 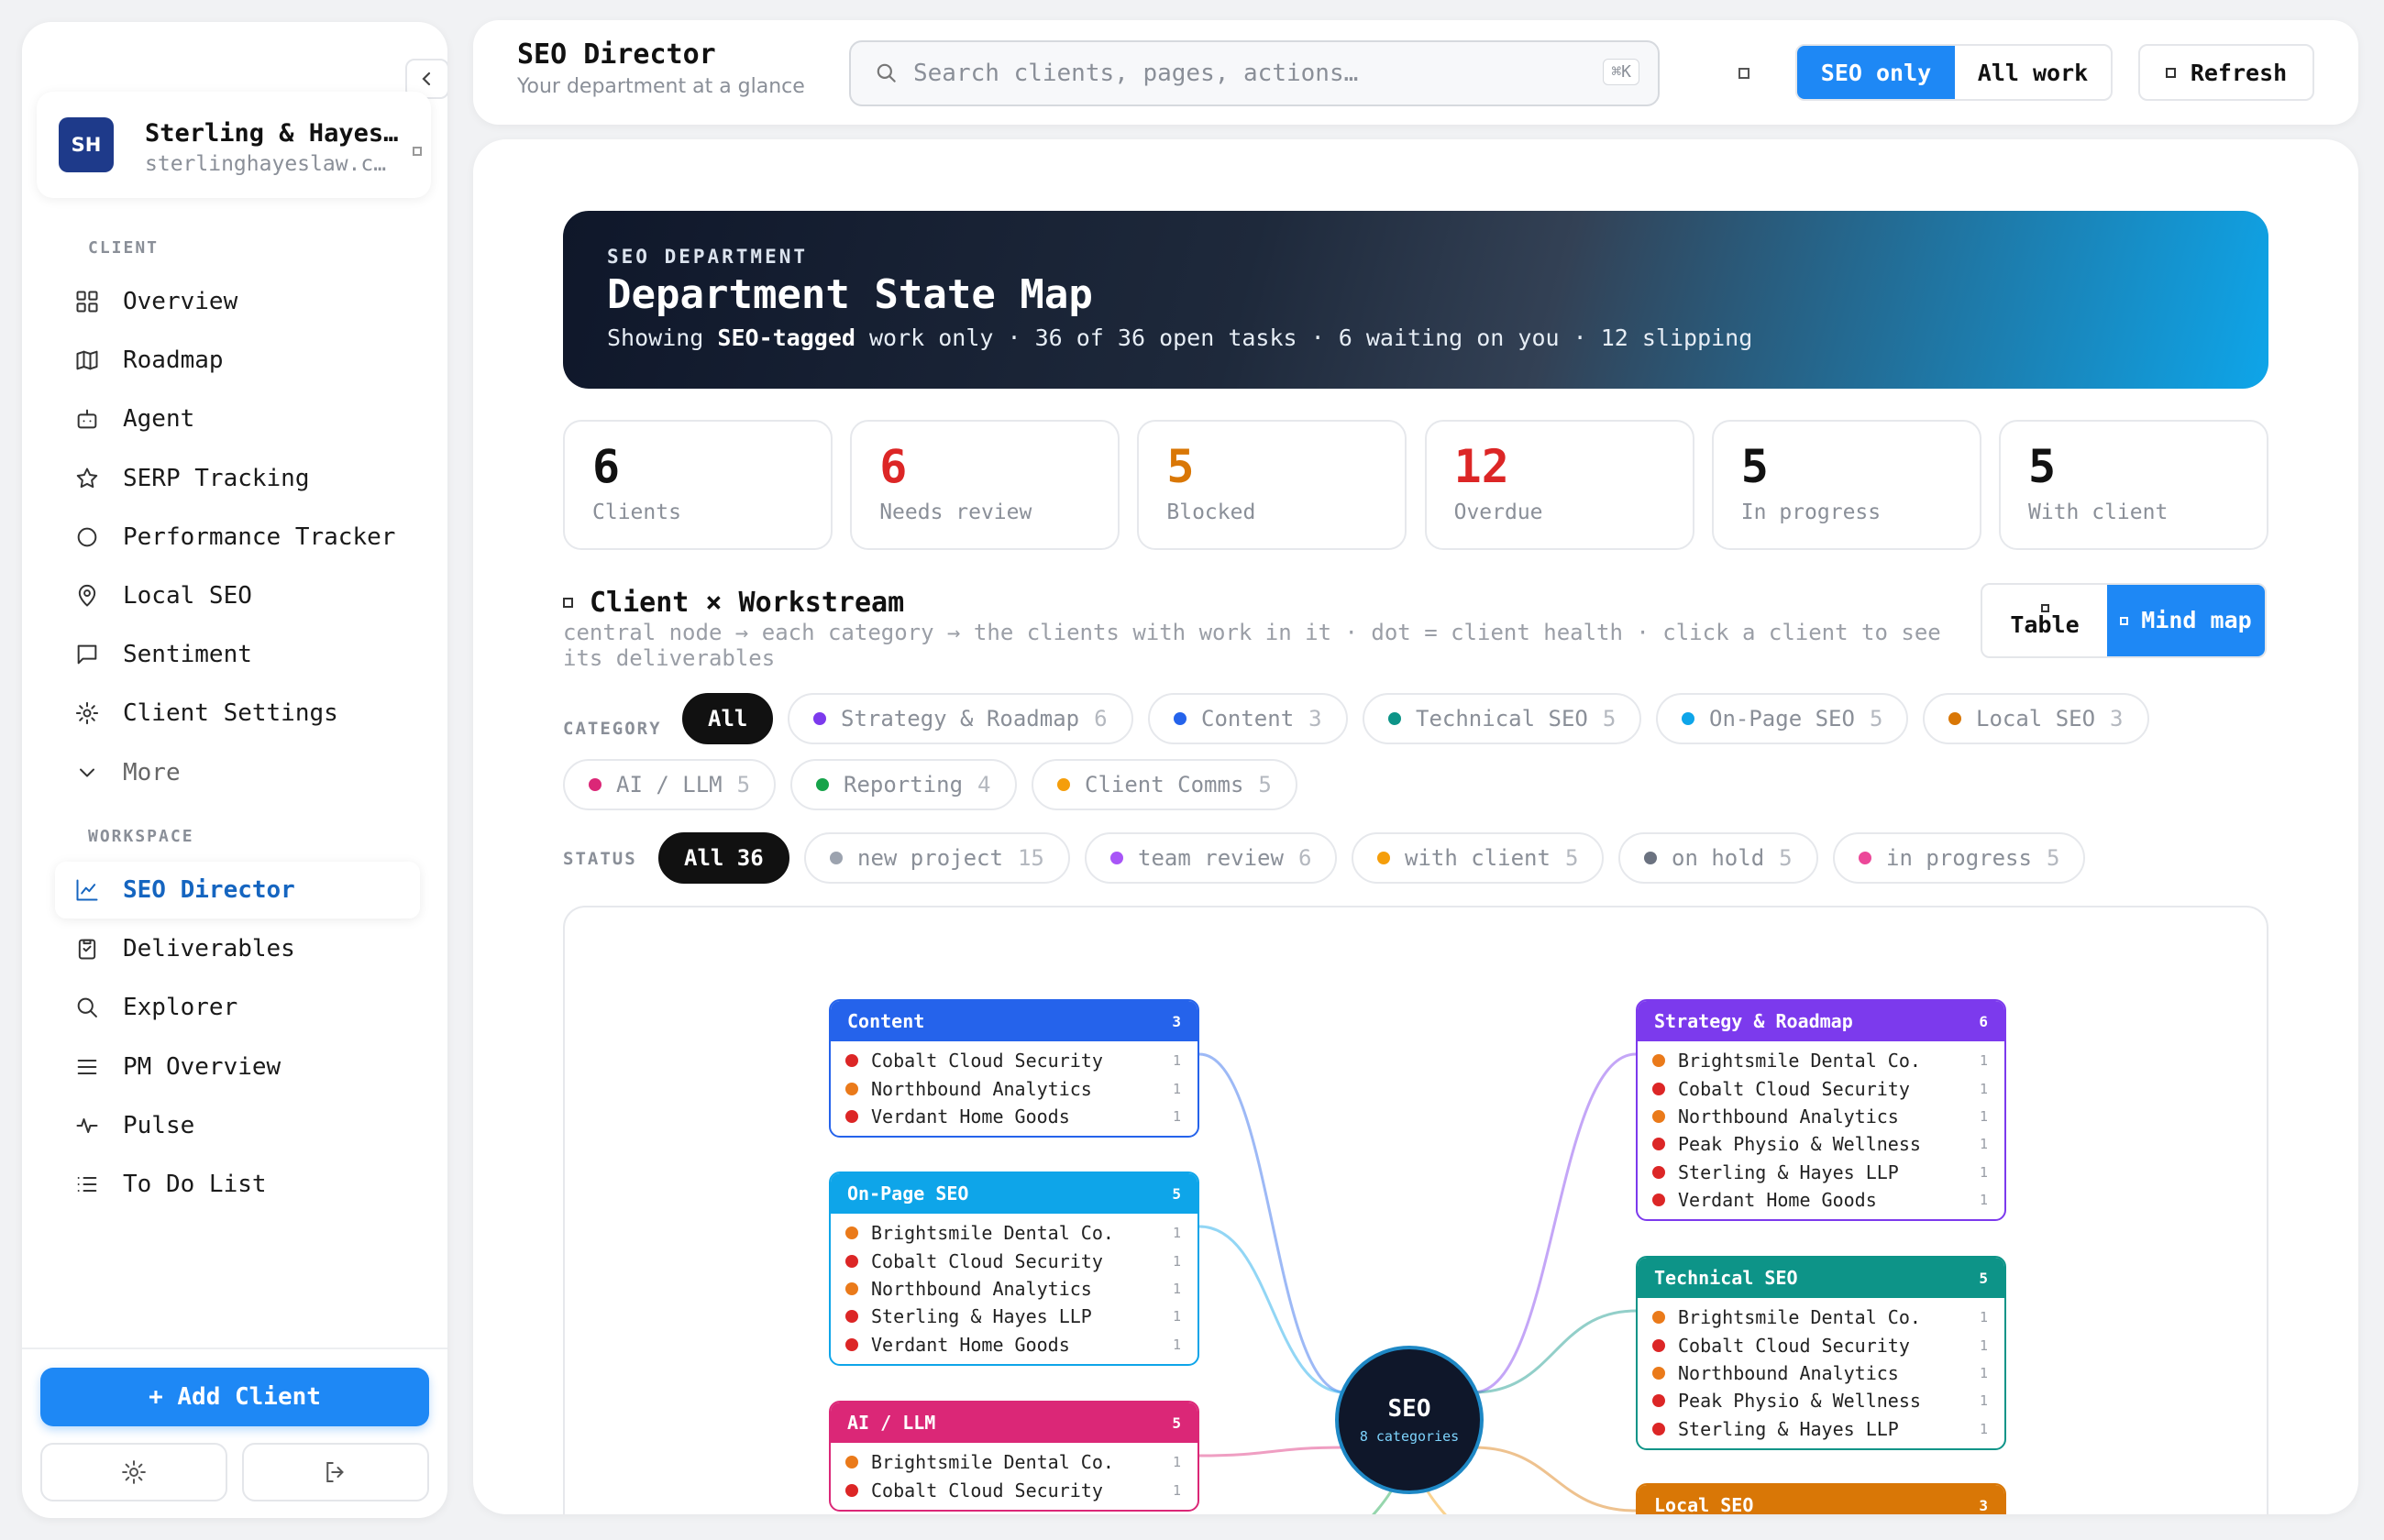 I want to click on sidebar-item-seo-director: SEO Director, so click(x=237, y=890).